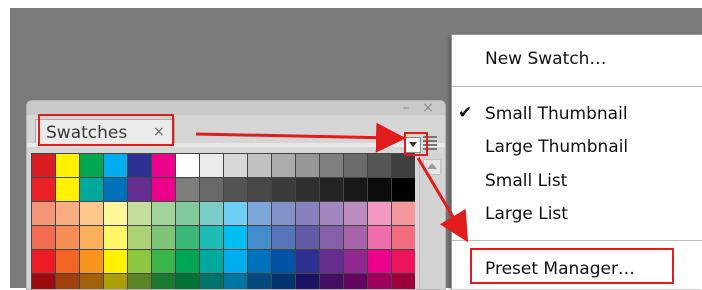 This screenshot has width=702, height=290. I want to click on arrow-tab-to-menu-button, so click(300, 137).